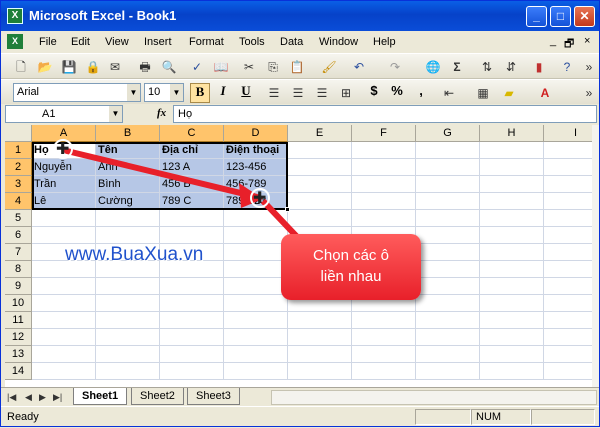 This screenshot has height=428, width=600. Describe the element at coordinates (28, 397) in the screenshot. I see `prev-sheet-icon: ◀` at that location.